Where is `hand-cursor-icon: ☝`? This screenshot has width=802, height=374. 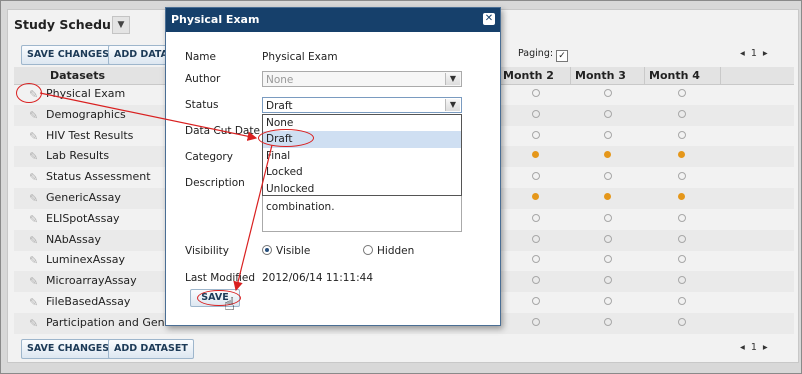 hand-cursor-icon: ☝ is located at coordinates (229, 304).